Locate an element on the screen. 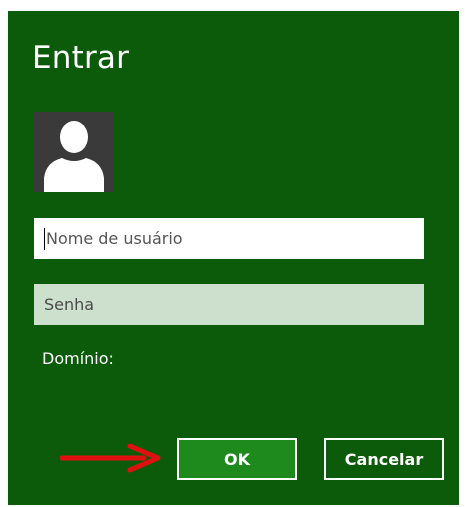 The width and height of the screenshot is (465, 507). text-caret is located at coordinates (44, 239).